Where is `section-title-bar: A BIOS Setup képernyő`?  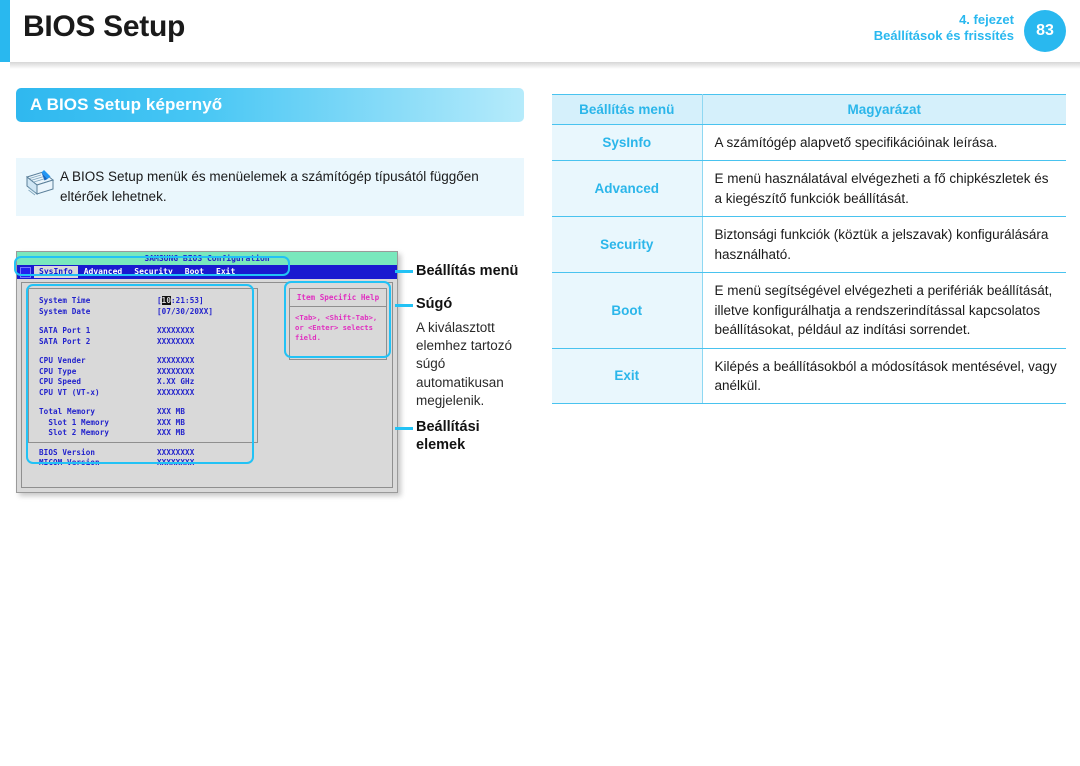
section-title-bar: A BIOS Setup képernyő is located at coordinates (270, 105).